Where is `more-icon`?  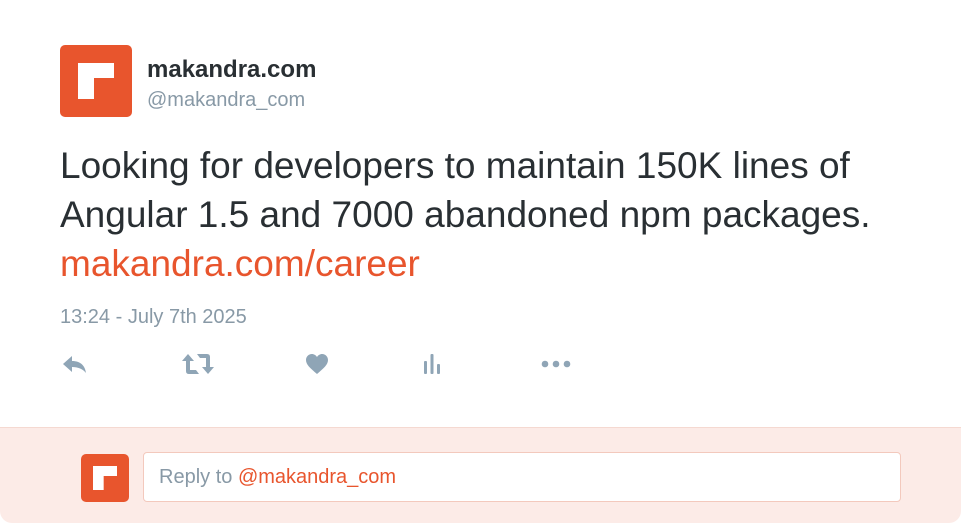
more-icon is located at coordinates (556, 364).